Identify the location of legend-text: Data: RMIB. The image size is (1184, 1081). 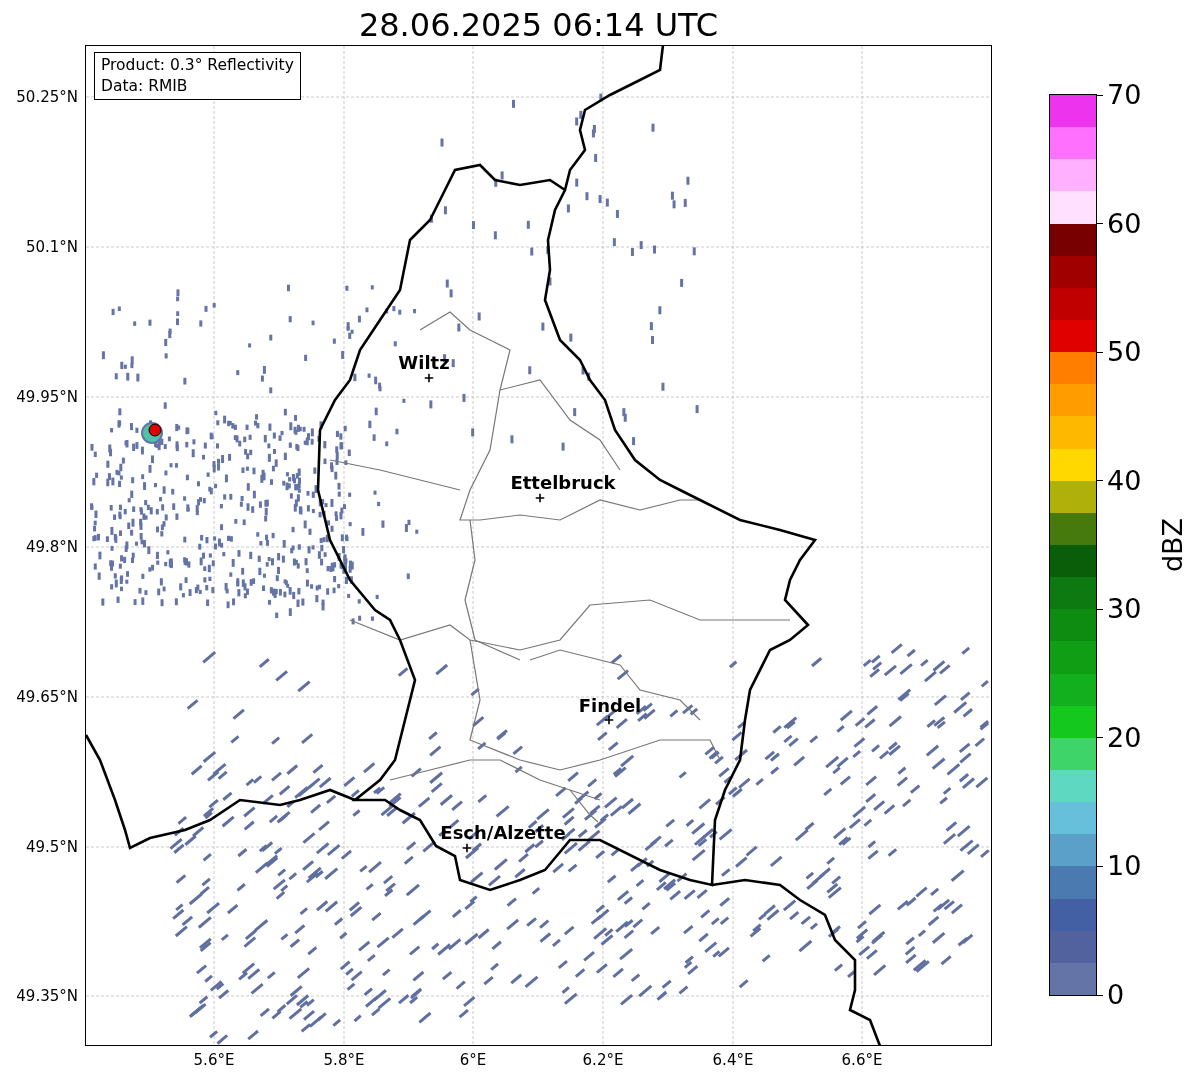
(145, 86).